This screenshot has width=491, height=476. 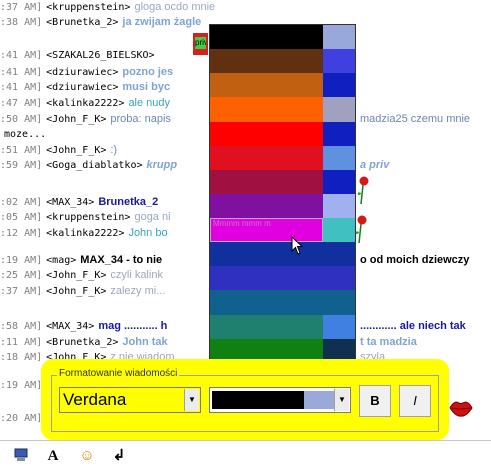 What do you see at coordinates (21, 456) in the screenshot?
I see `user-list-icon` at bounding box center [21, 456].